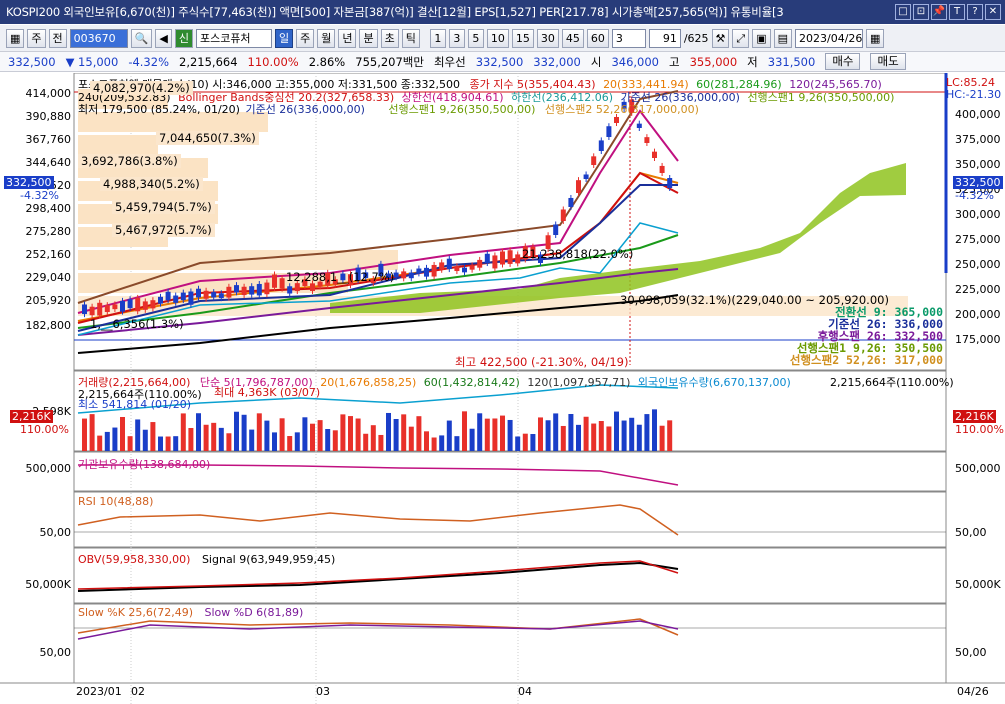  Describe the element at coordinates (714, 382) in the screenshot. I see `foreign-holding-label: 외국인보유수량(6,670,137,00)` at that location.